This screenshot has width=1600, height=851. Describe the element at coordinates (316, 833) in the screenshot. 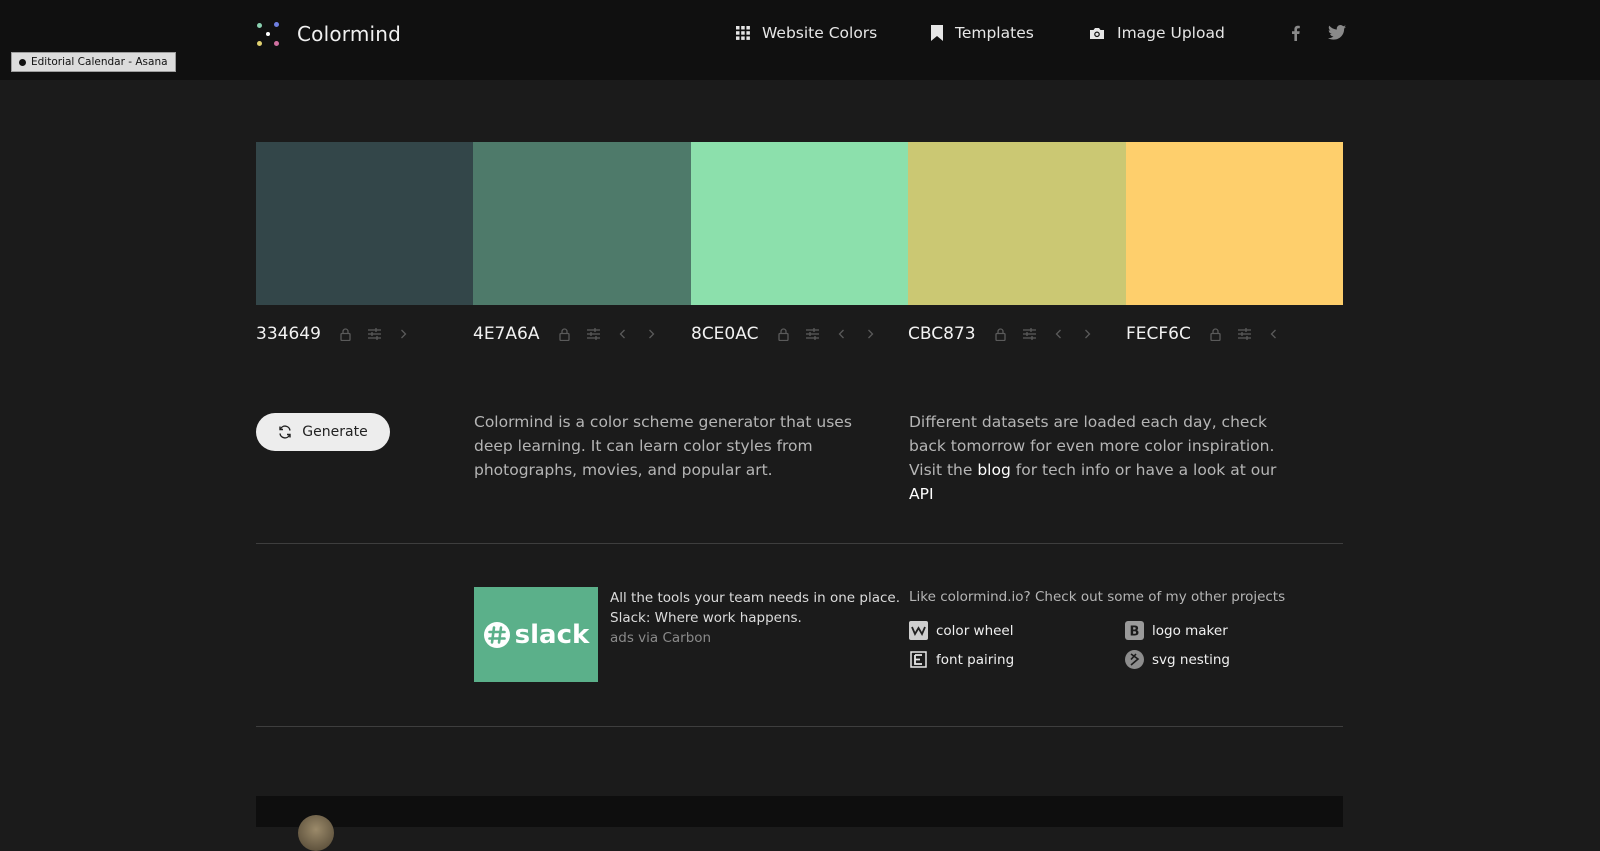

I see `avatar` at that location.